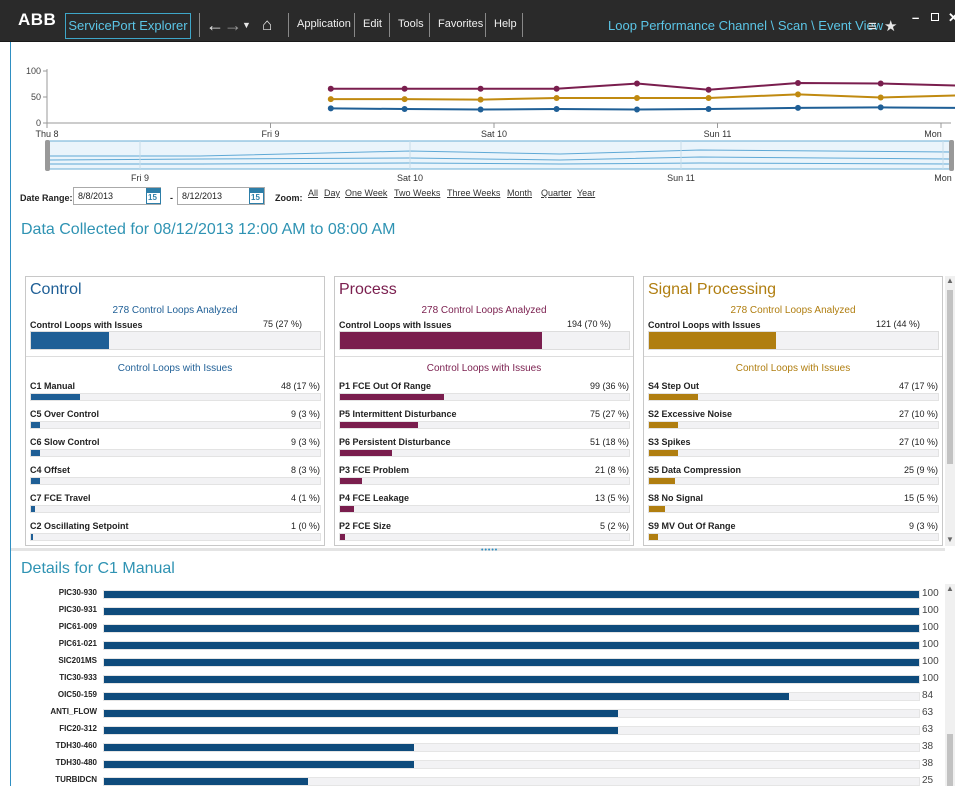 The height and width of the screenshot is (786, 955). Describe the element at coordinates (522, 25) in the screenshot. I see `toolbar-divider` at that location.